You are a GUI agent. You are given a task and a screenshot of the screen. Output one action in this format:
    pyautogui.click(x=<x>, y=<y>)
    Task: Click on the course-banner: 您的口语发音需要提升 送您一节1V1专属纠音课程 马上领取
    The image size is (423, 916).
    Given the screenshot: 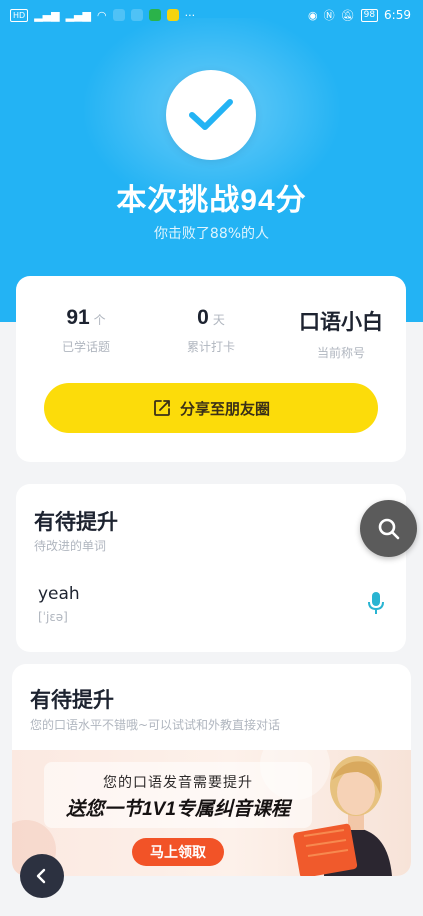 What is the action you would take?
    pyautogui.click(x=211, y=813)
    